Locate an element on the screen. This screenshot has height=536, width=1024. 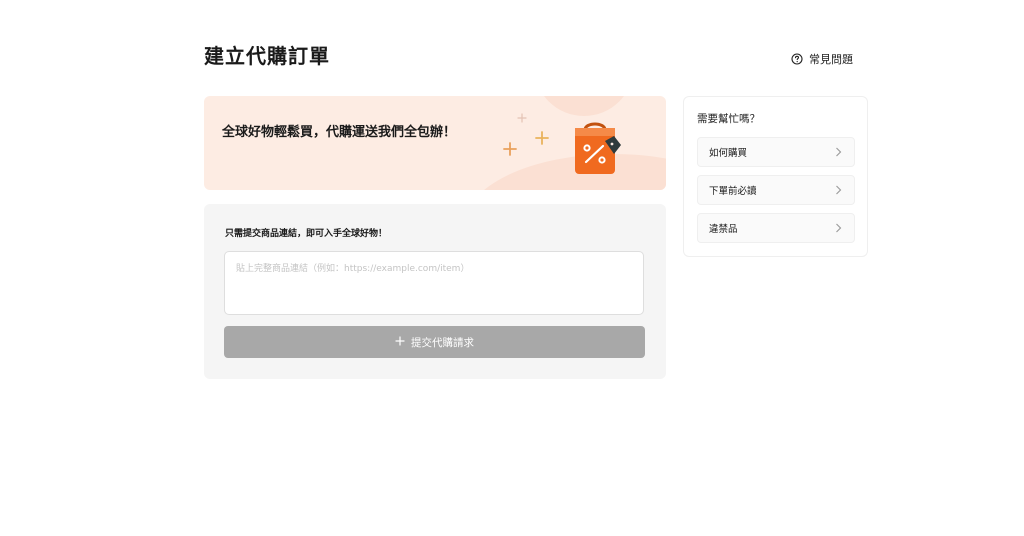
banner-text: 全球好物輕鬆買，代購運送我們全包辦！ is located at coordinates (339, 132).